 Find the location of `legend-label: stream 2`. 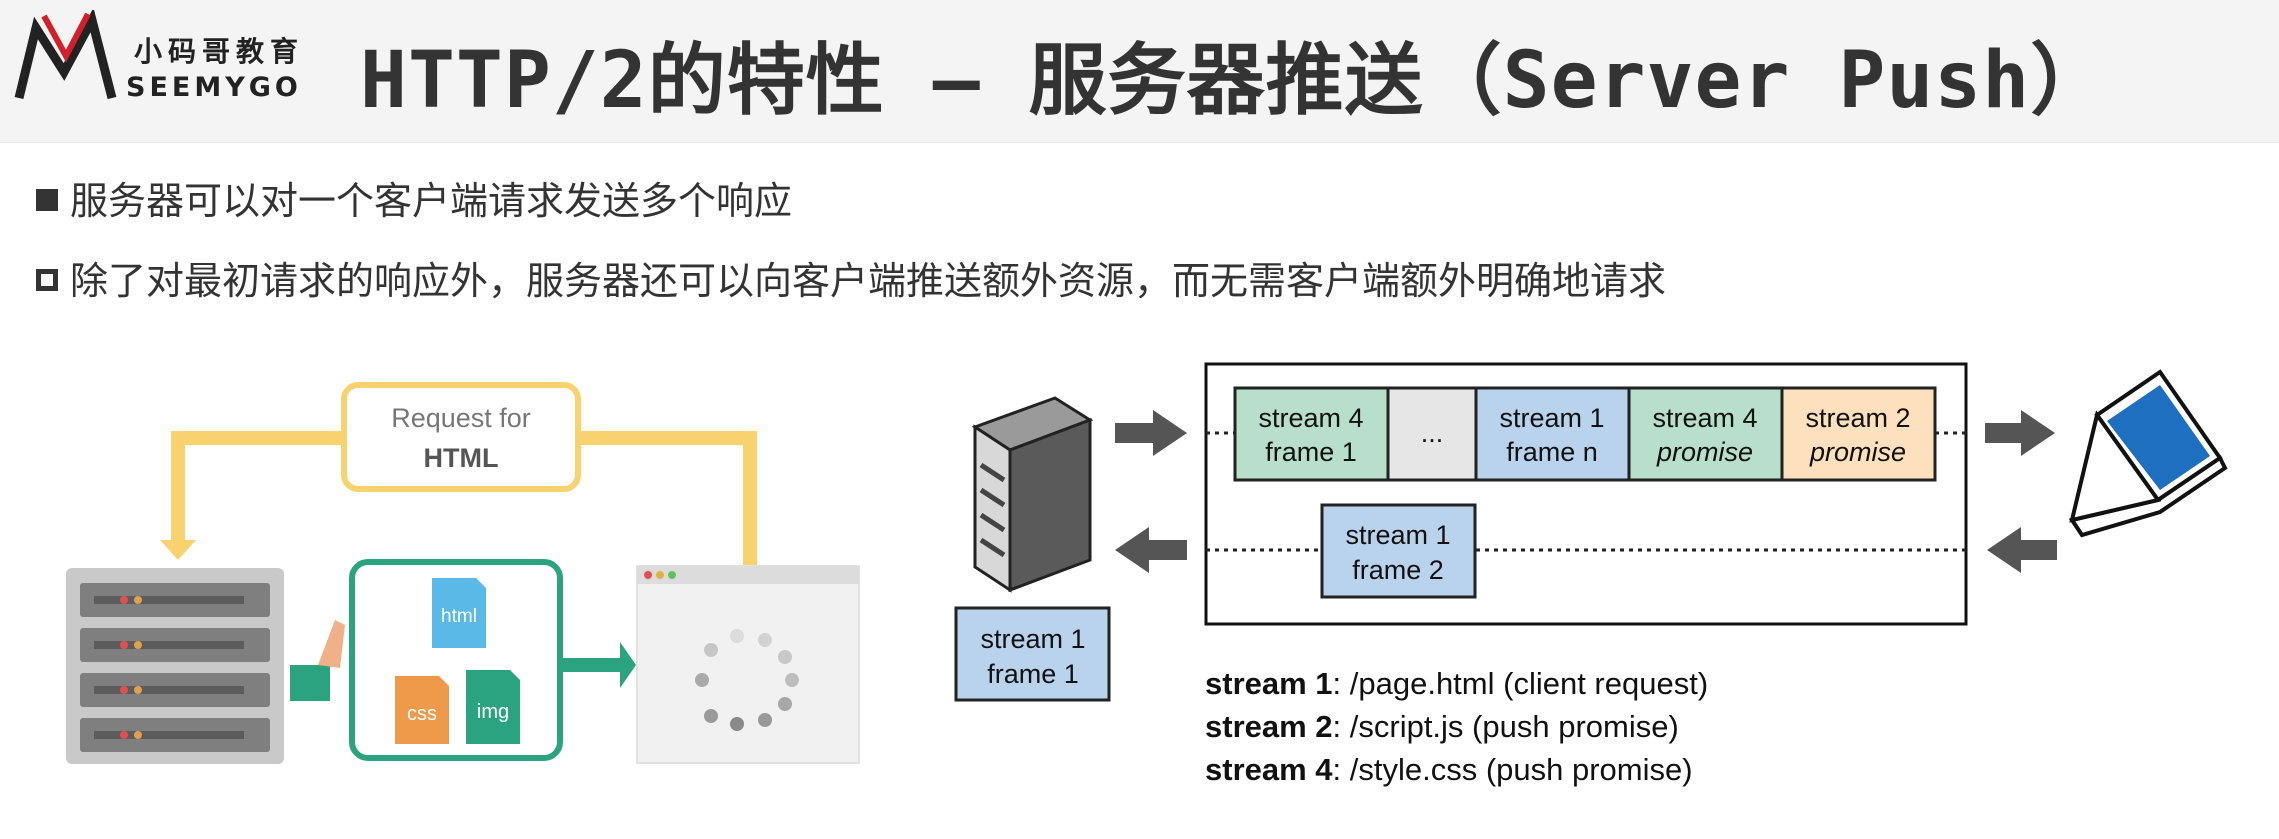

legend-label: stream 2 is located at coordinates (1269, 726).